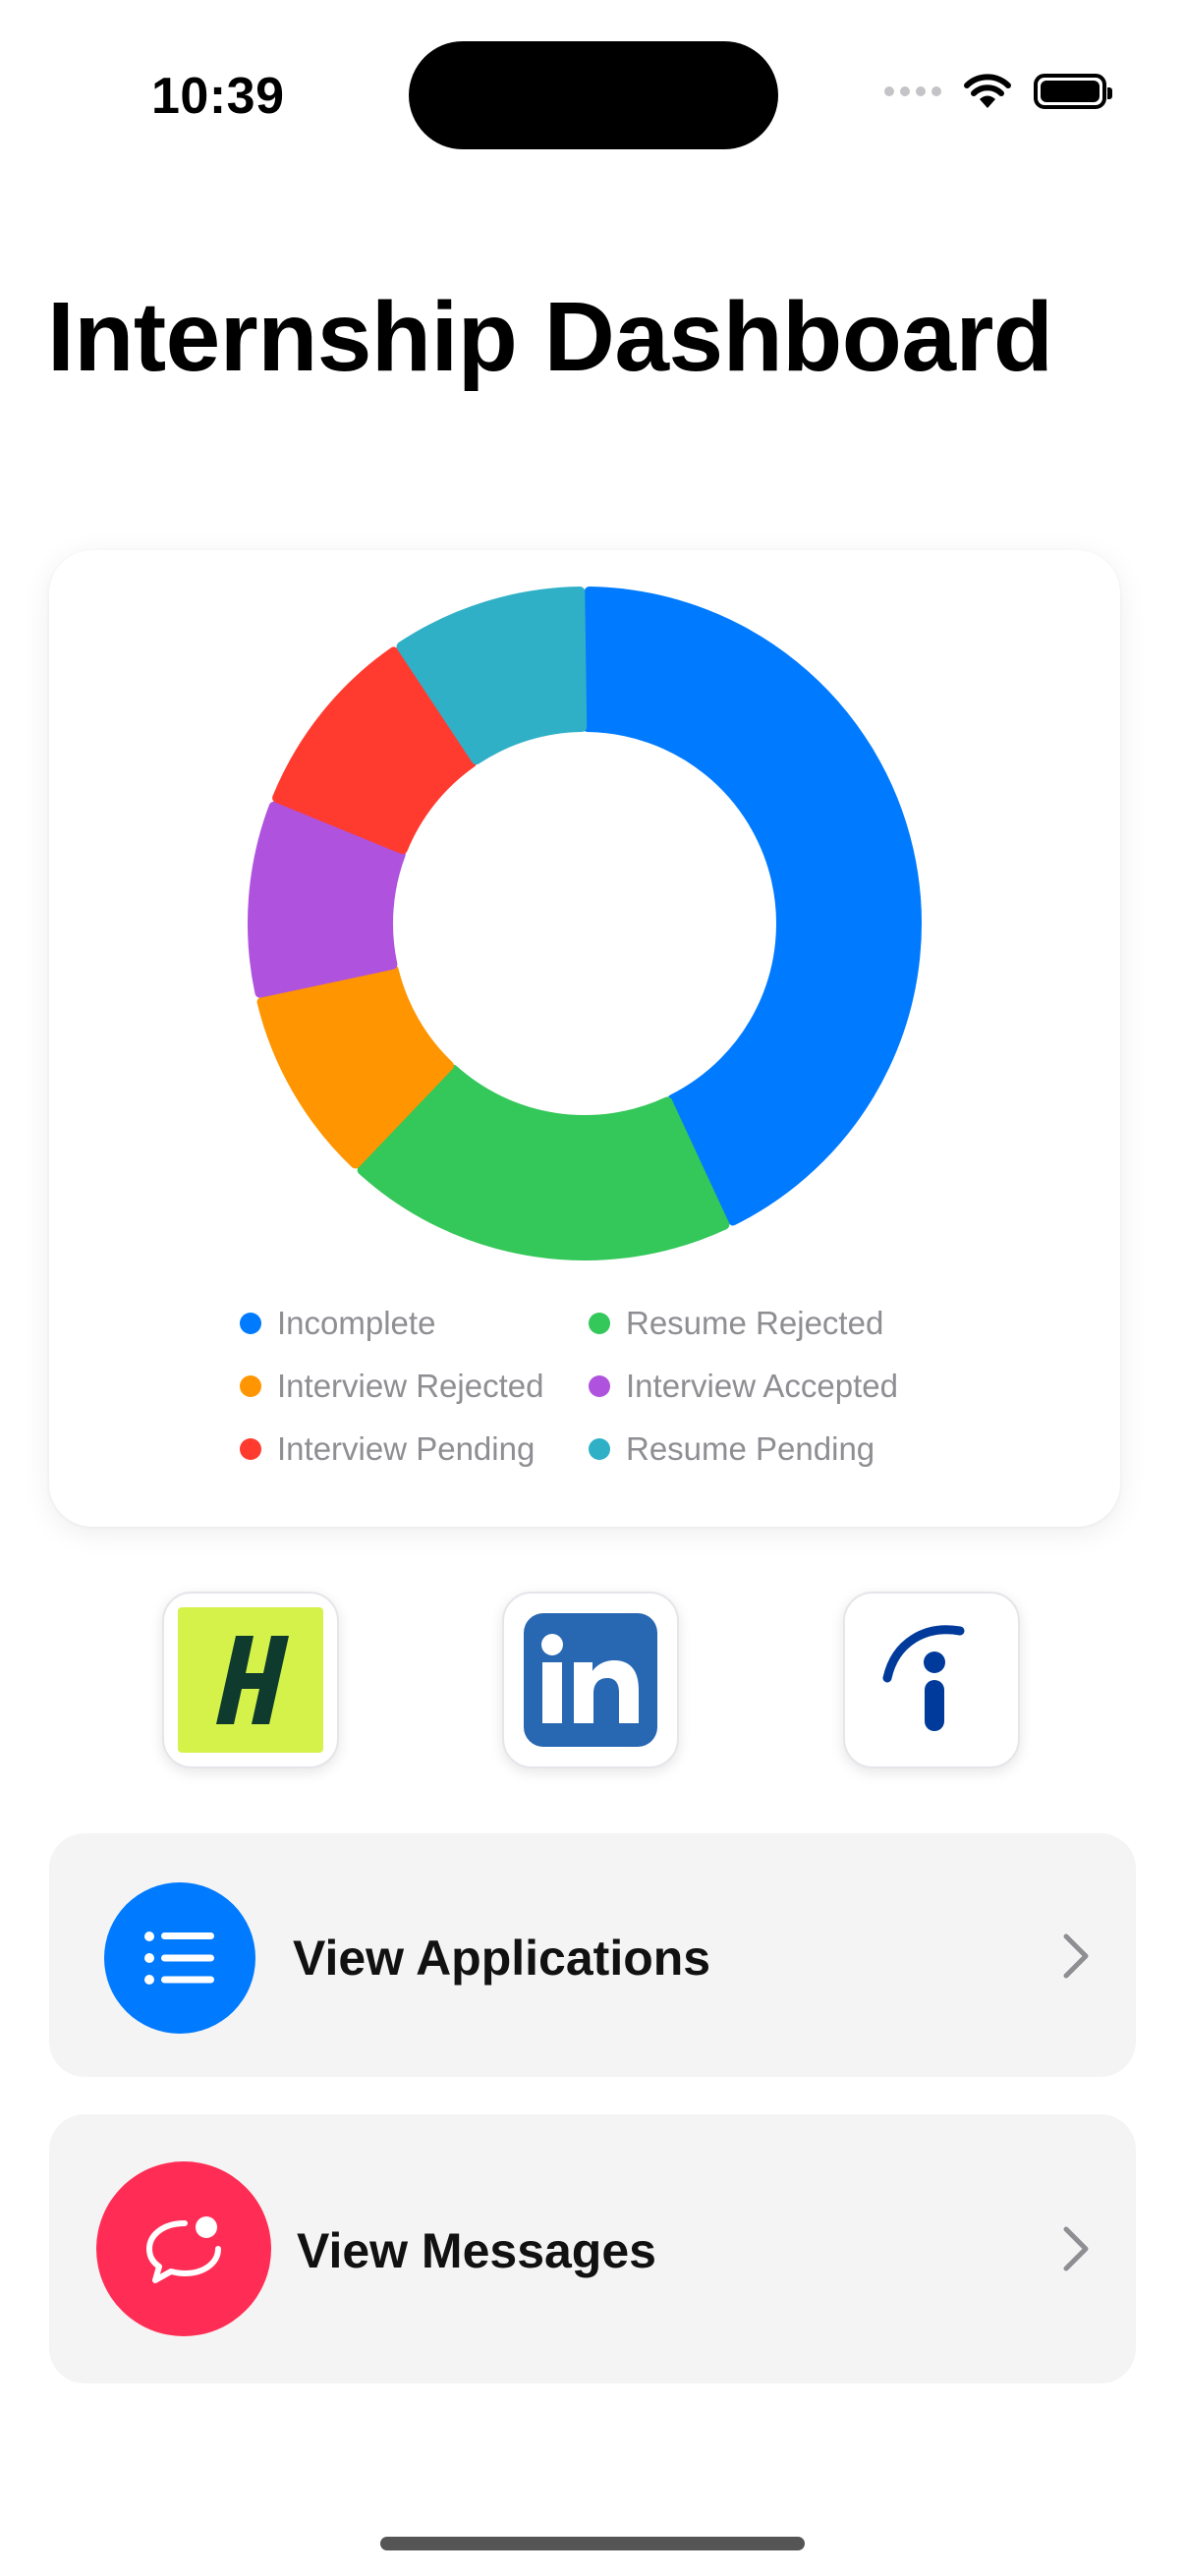  What do you see at coordinates (407, 1448) in the screenshot?
I see `legend-label: Interview Pending` at bounding box center [407, 1448].